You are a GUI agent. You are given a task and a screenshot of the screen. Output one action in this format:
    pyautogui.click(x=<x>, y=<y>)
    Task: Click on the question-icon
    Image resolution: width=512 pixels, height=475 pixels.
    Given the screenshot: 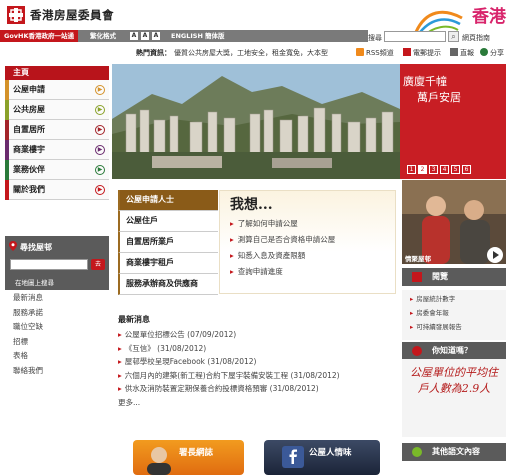 What is the action you would take?
    pyautogui.click(x=417, y=351)
    